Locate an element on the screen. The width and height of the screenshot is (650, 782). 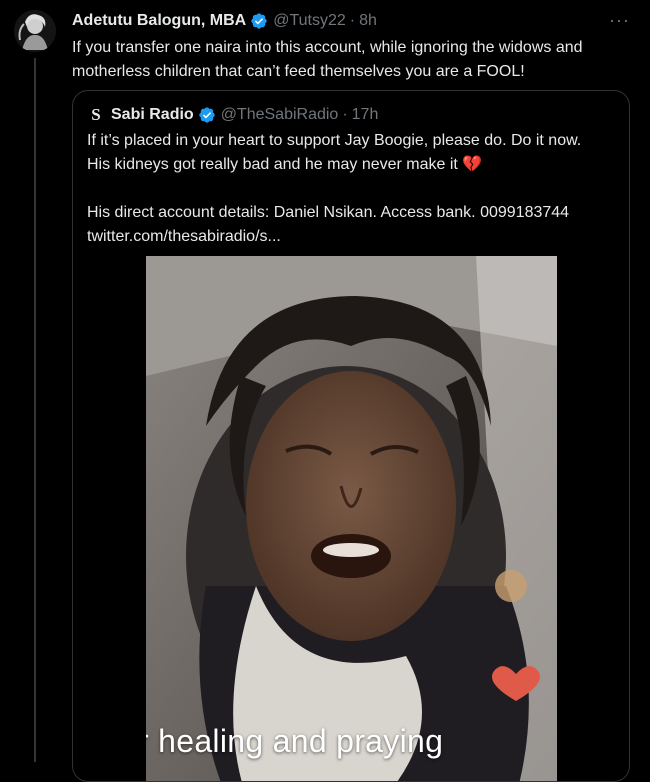
quoted-time: 17h is located at coordinates (365, 114).